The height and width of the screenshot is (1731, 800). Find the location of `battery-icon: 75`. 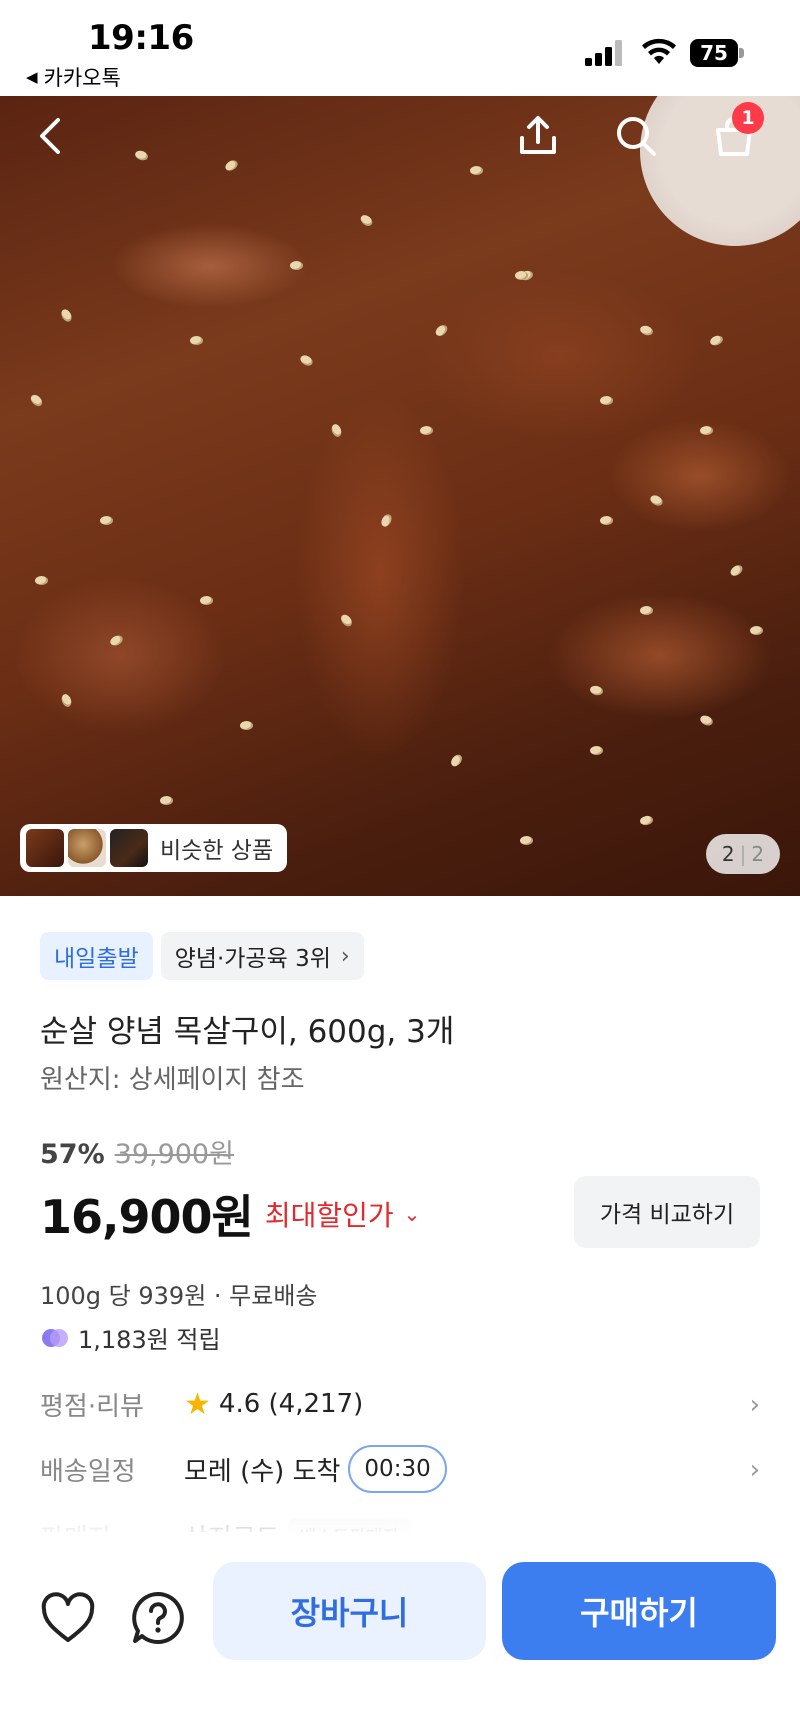

battery-icon: 75 is located at coordinates (717, 53).